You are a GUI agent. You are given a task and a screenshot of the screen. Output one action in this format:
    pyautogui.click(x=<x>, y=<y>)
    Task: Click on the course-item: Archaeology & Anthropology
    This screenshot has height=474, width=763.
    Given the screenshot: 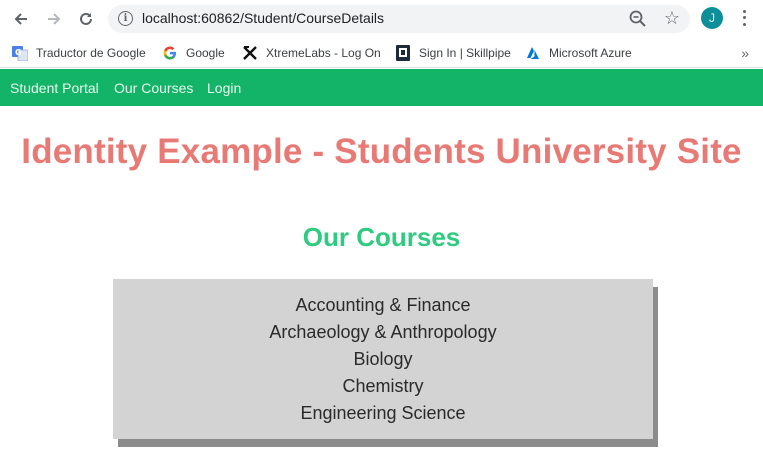 What is the action you would take?
    pyautogui.click(x=383, y=332)
    